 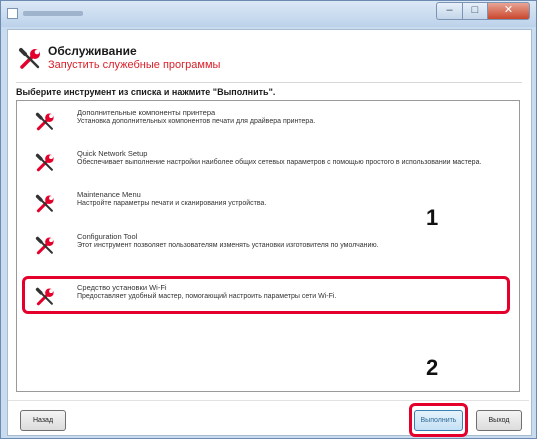 I want to click on title-bar: – □ ✕, so click(x=268, y=14).